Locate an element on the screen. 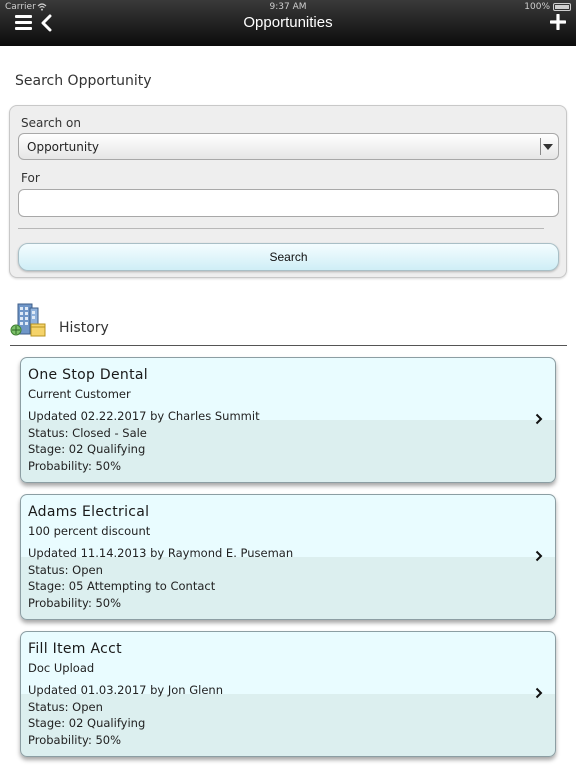 This screenshot has width=576, height=768. opportunity-name: Adams Electrical is located at coordinates (89, 512).